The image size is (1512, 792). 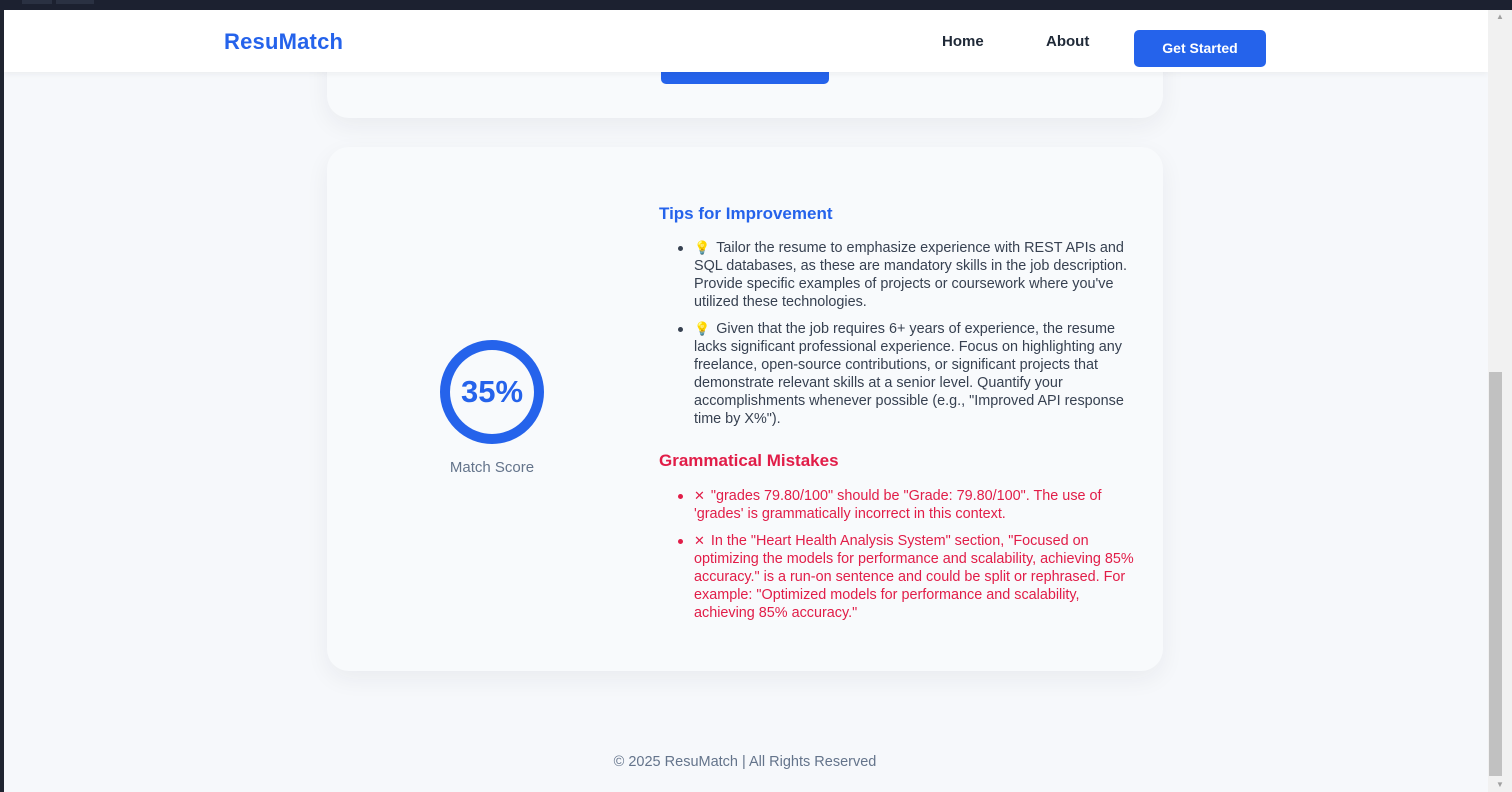 I want to click on match-score-value: 35%, so click(x=492, y=391).